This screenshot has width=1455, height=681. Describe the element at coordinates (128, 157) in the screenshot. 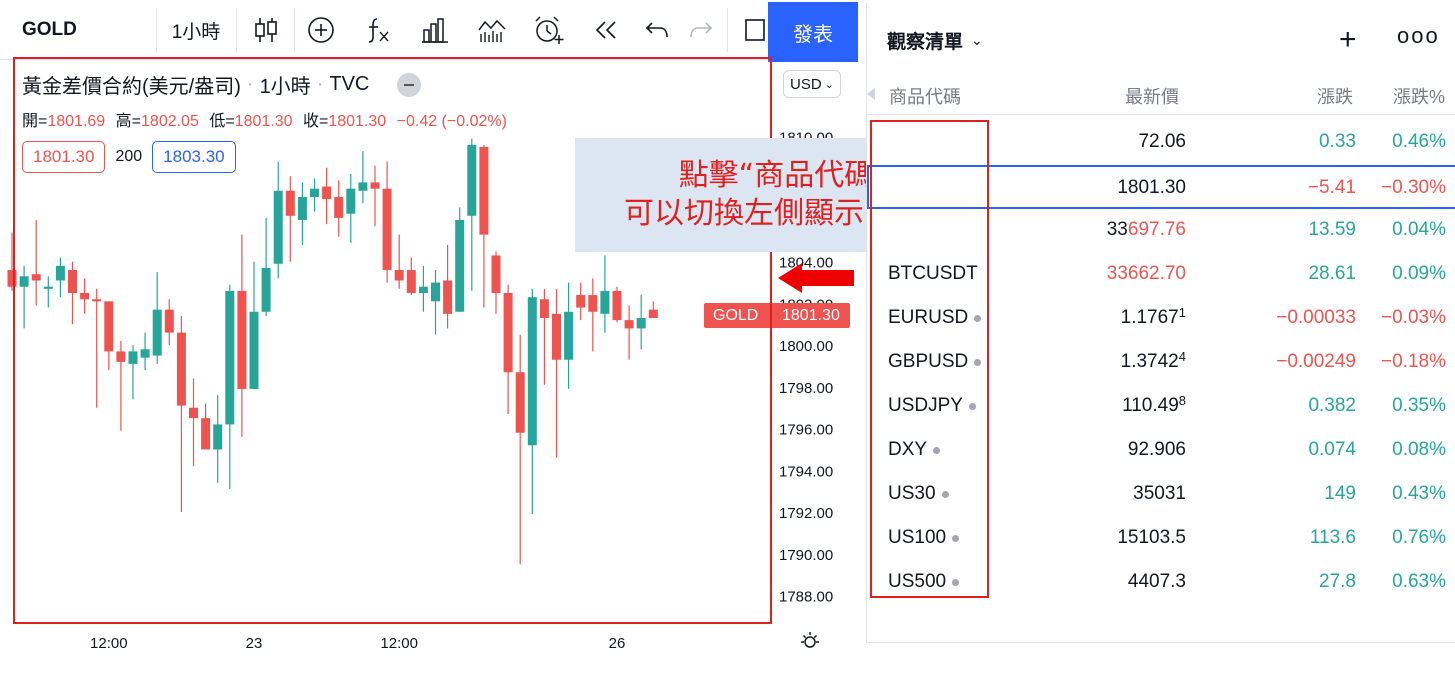

I see `quantity-value: 200` at that location.